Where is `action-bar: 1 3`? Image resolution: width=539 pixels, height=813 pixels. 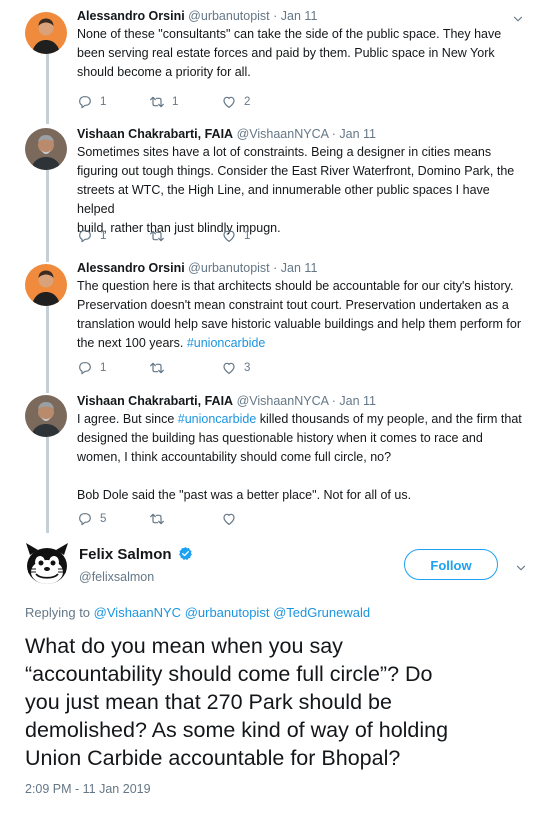 action-bar: 1 3 is located at coordinates (185, 368).